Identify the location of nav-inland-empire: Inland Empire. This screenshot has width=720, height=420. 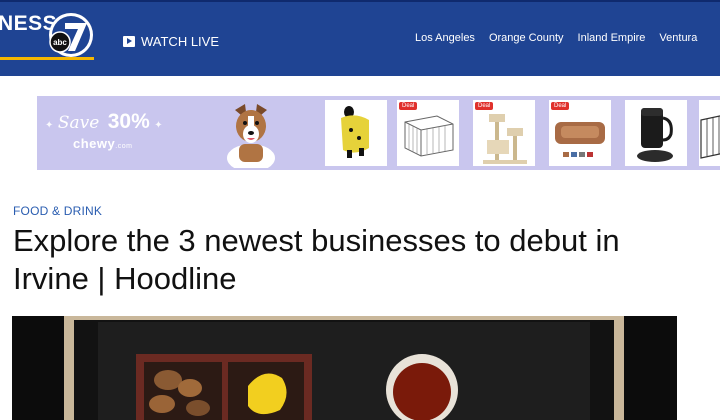
(612, 38).